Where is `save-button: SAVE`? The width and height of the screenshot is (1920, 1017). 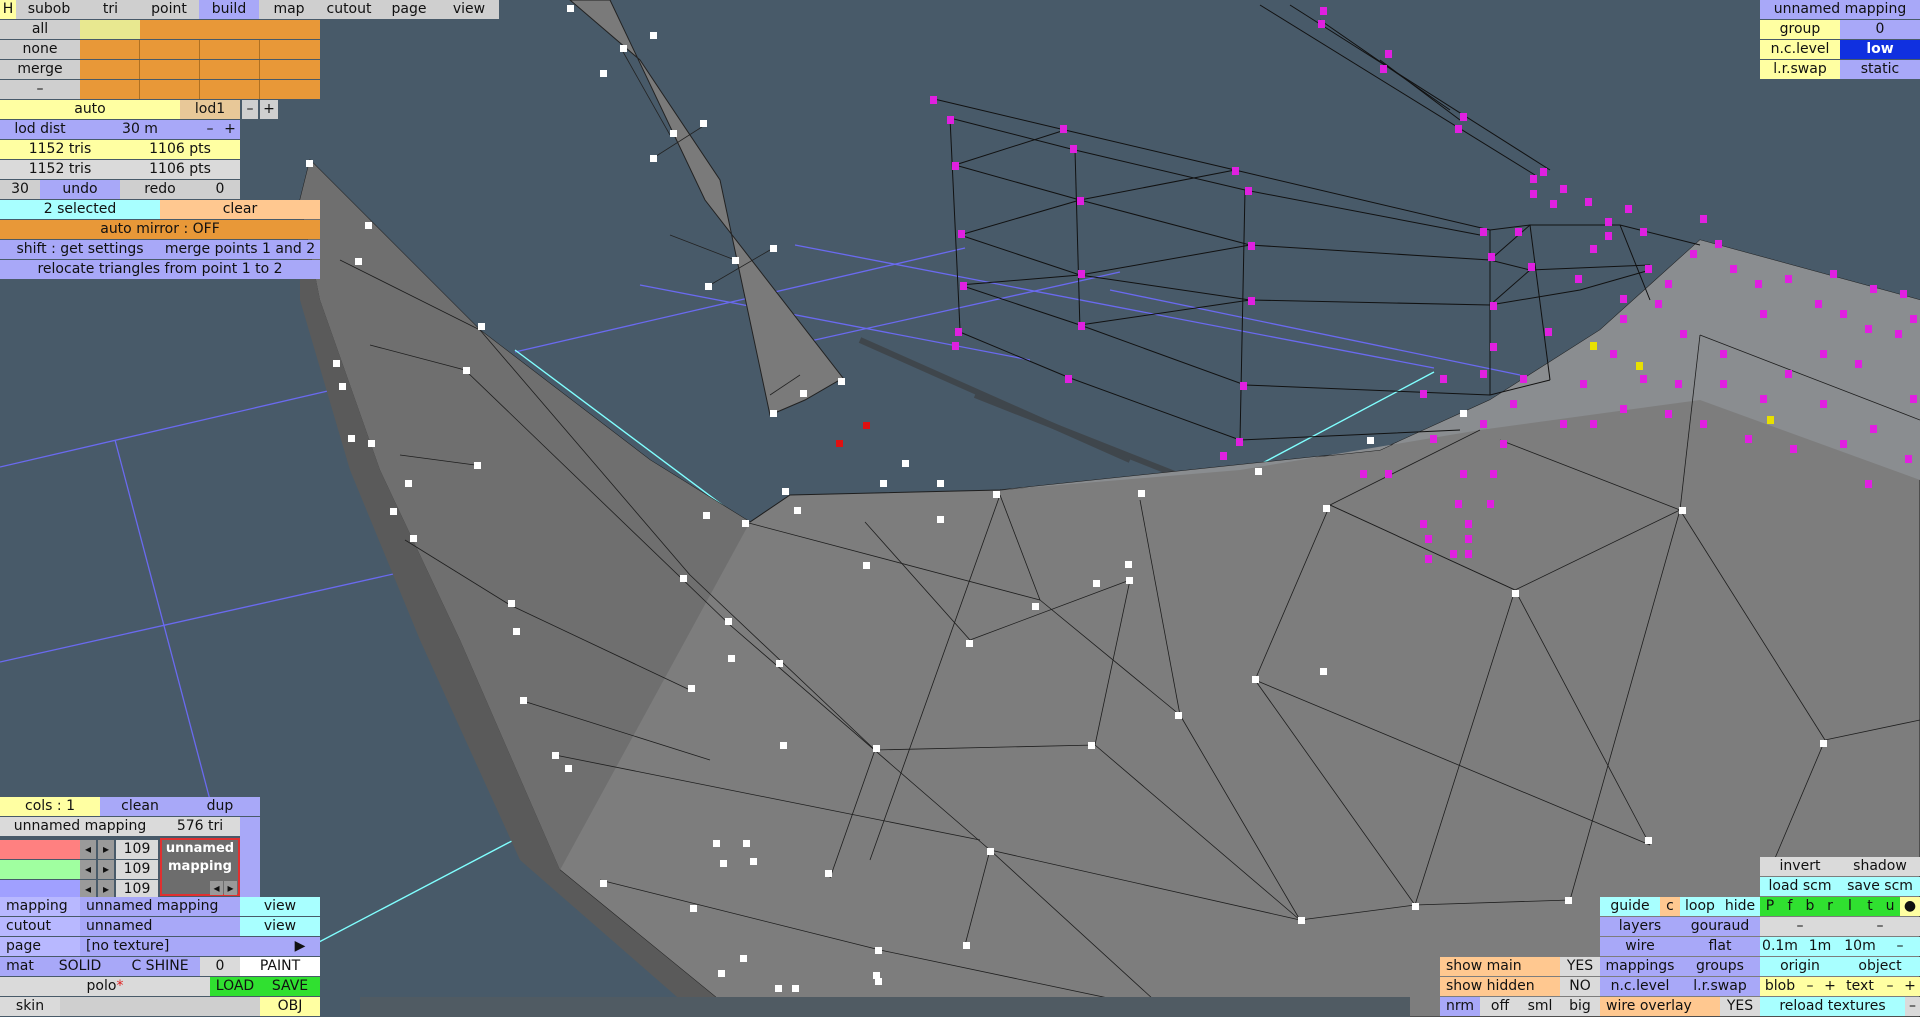 save-button: SAVE is located at coordinates (290, 986).